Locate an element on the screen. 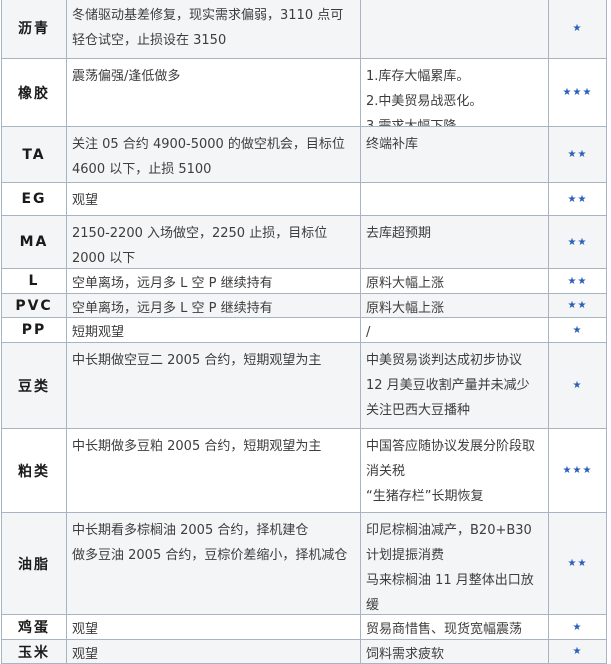 The height and width of the screenshot is (664, 611). logic-cell: 印尼棕榈油减产，B20+B30 计划提振消费 马来棕榈油 11 月整体出口放缓 is located at coordinates (455, 564).